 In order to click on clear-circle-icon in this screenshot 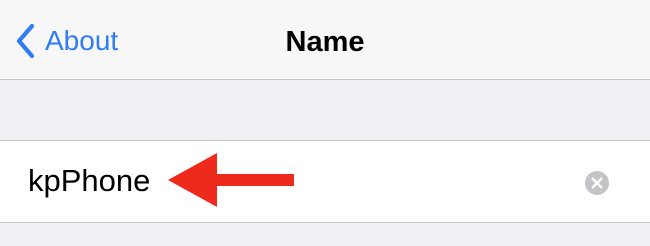, I will do `click(597, 183)`.